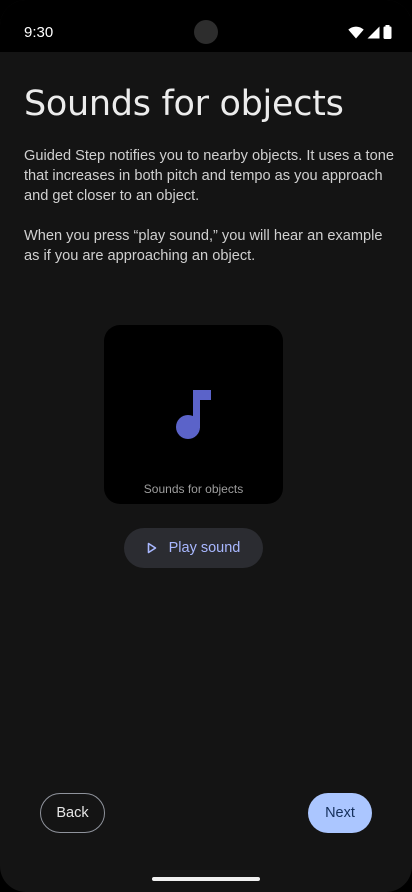  I want to click on play-icon, so click(151, 548).